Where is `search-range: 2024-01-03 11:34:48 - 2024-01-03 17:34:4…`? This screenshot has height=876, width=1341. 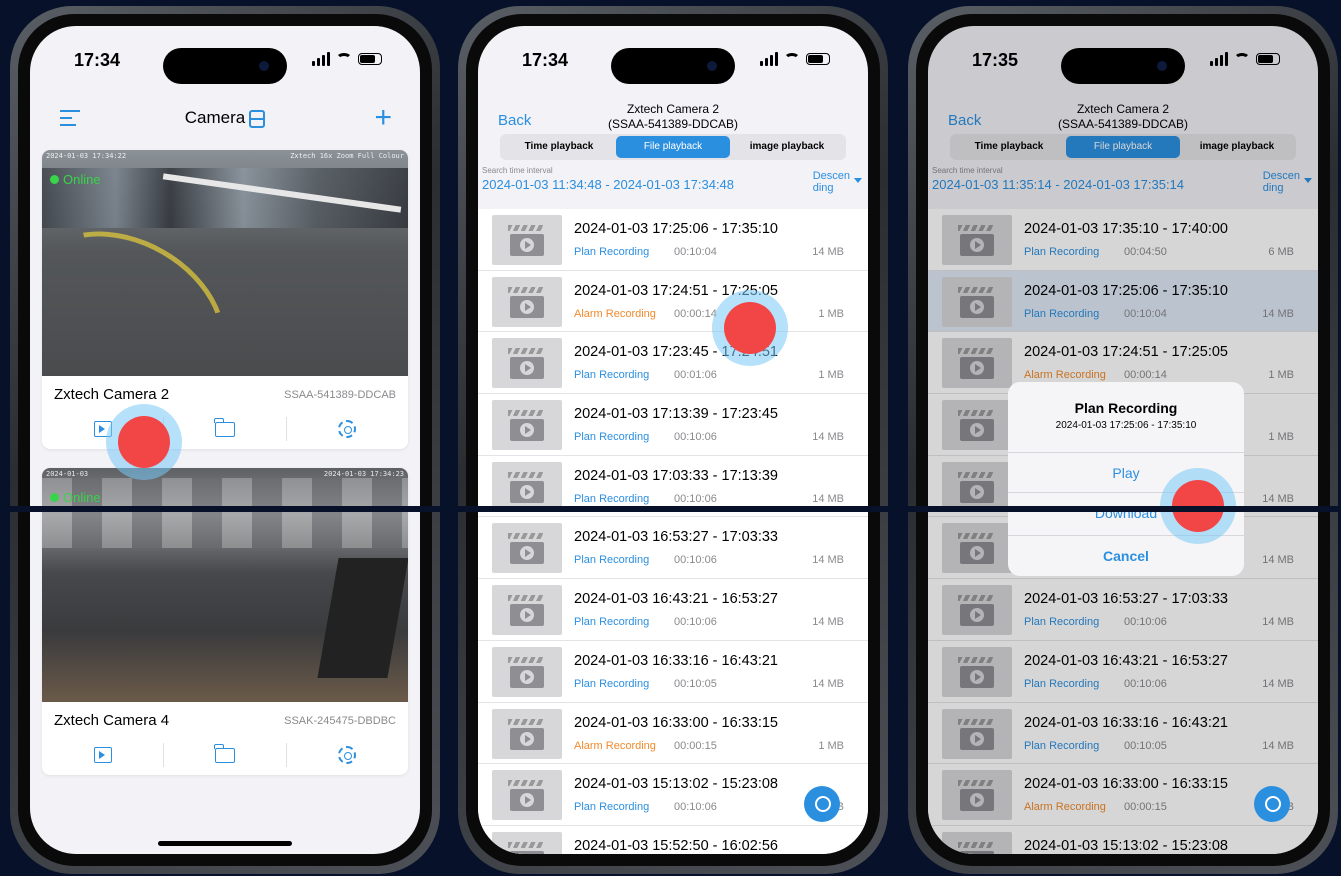 search-range: 2024-01-03 11:34:48 - 2024-01-03 17:34:4… is located at coordinates (670, 184).